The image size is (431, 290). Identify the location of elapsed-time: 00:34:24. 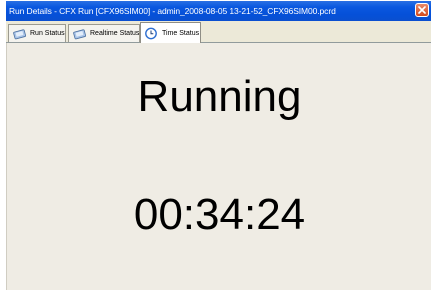
(219, 214).